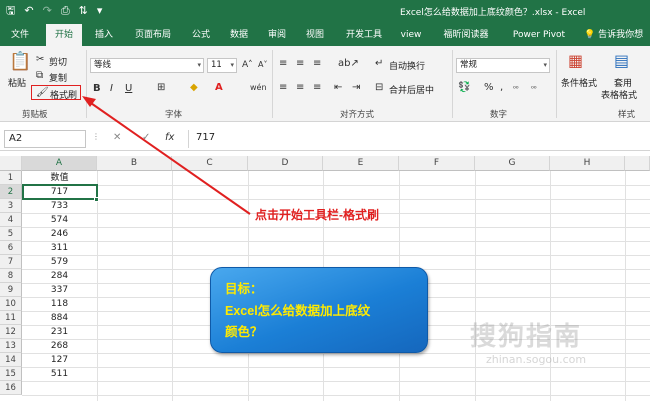  What do you see at coordinates (526, 337) in the screenshot?
I see `sogou-watermark: 搜狗指南` at bounding box center [526, 337].